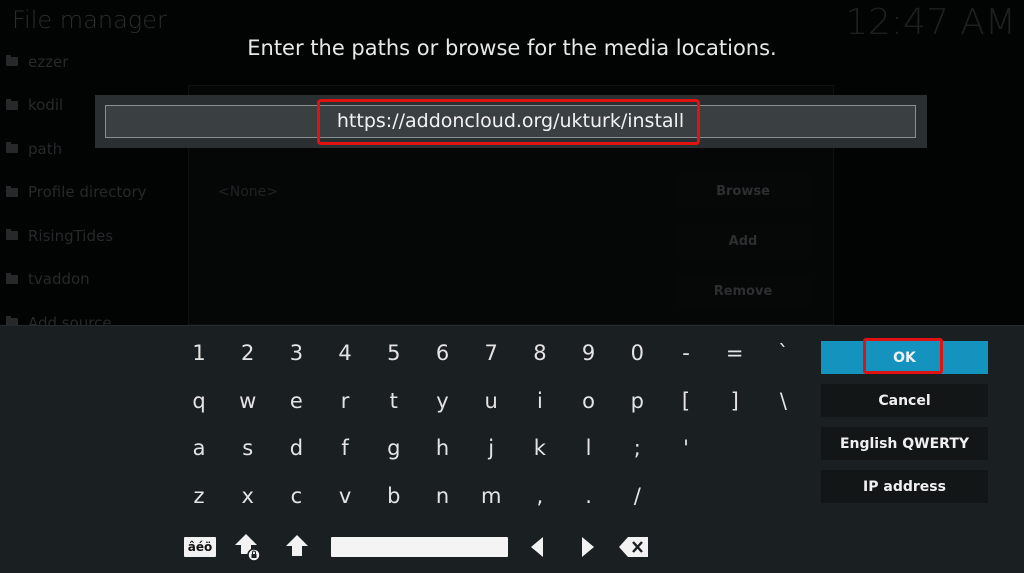 The height and width of the screenshot is (573, 1024). What do you see at coordinates (297, 546) in the screenshot?
I see `shift-icon` at bounding box center [297, 546].